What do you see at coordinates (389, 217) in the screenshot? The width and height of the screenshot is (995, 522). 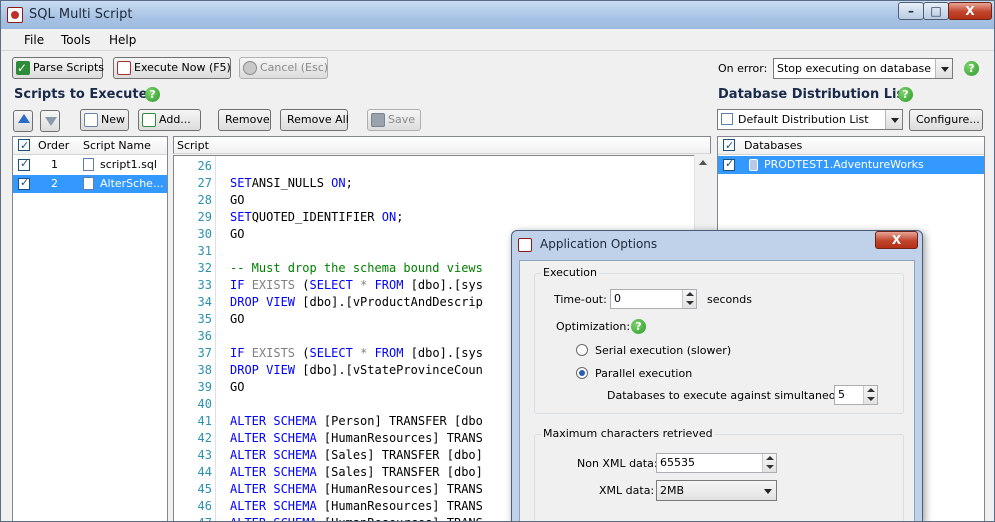 I see `code-token: ON` at bounding box center [389, 217].